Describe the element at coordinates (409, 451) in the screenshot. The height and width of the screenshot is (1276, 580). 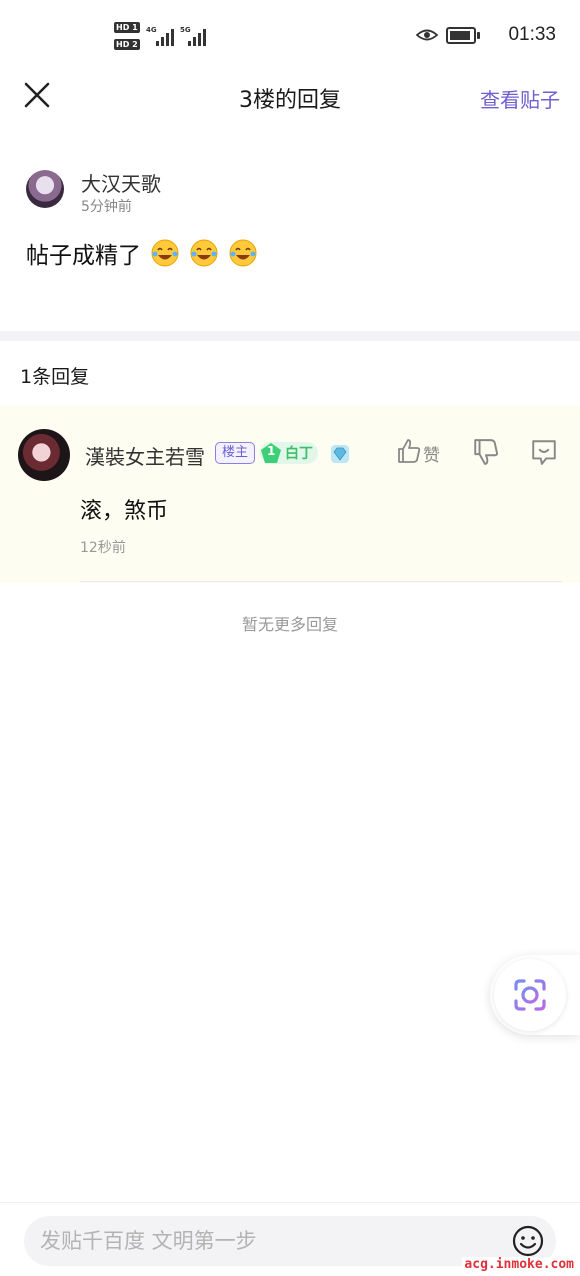
I see `thumbs-up-icon` at that location.